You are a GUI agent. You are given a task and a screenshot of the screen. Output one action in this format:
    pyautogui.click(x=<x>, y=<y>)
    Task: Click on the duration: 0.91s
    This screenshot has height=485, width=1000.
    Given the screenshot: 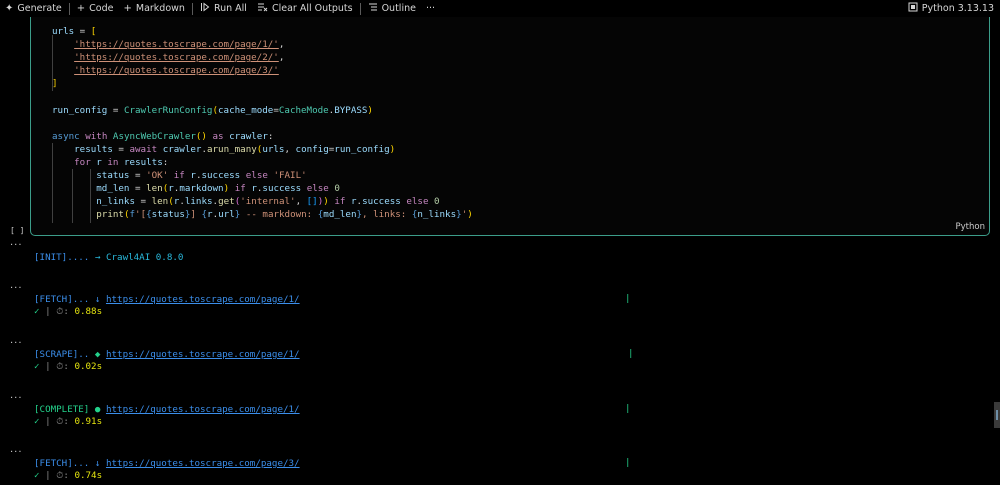 What is the action you would take?
    pyautogui.click(x=88, y=421)
    